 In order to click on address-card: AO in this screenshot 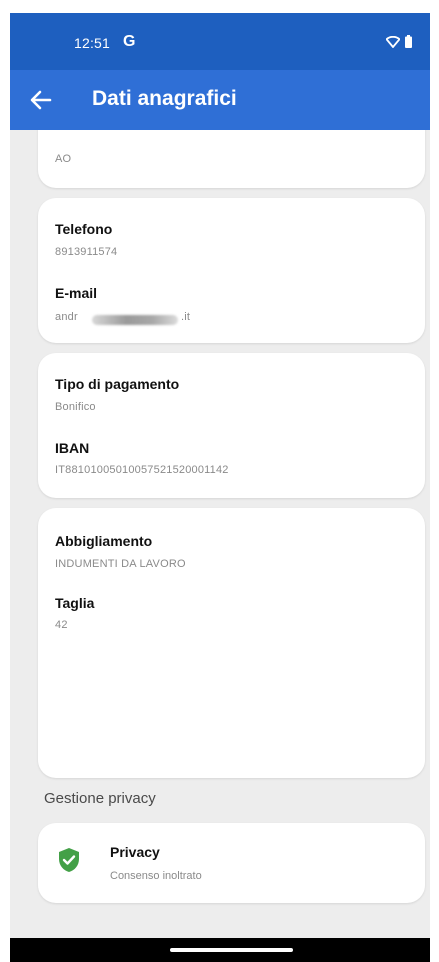, I will do `click(231, 159)`.